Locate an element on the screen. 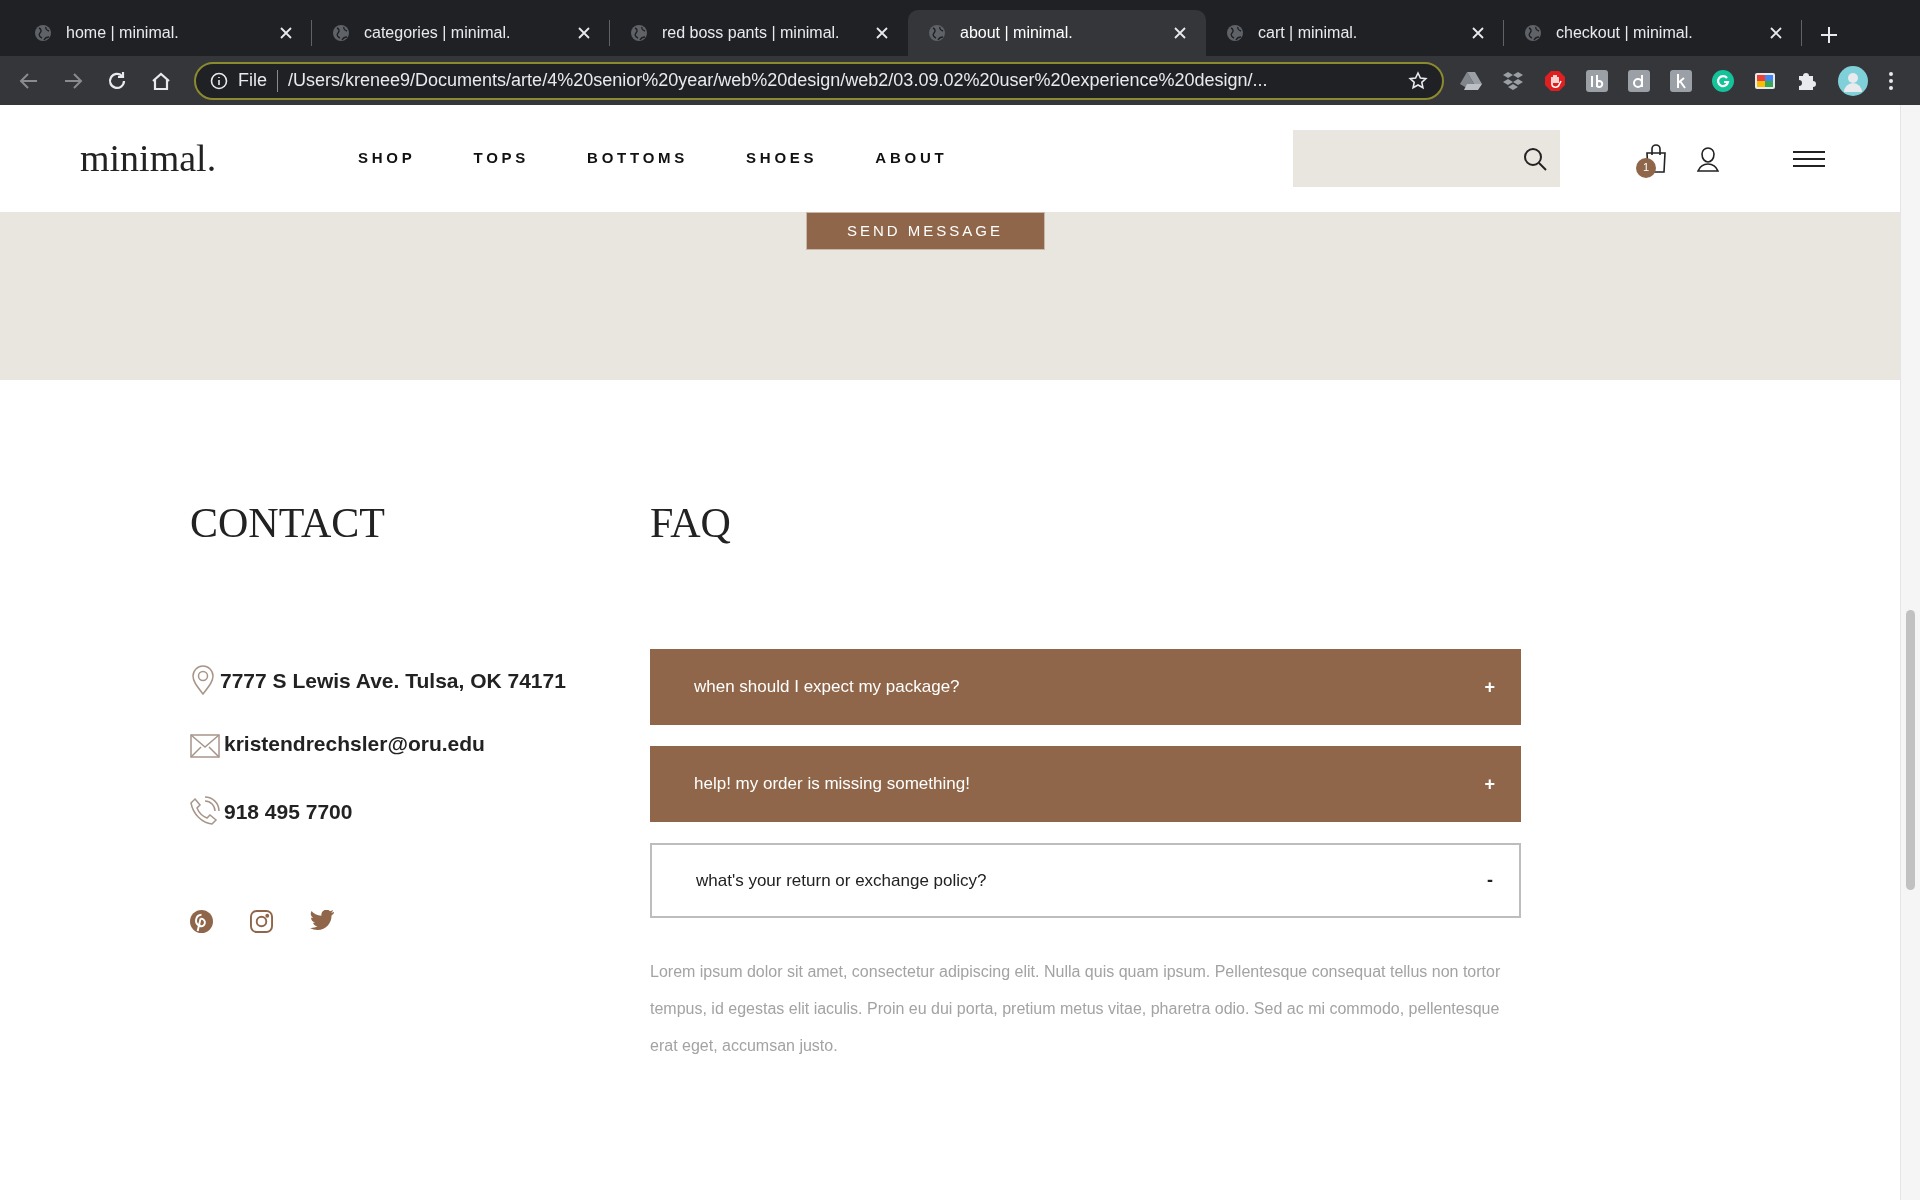 This screenshot has height=1200, width=1920. grammar-g-icon is located at coordinates (1723, 80).